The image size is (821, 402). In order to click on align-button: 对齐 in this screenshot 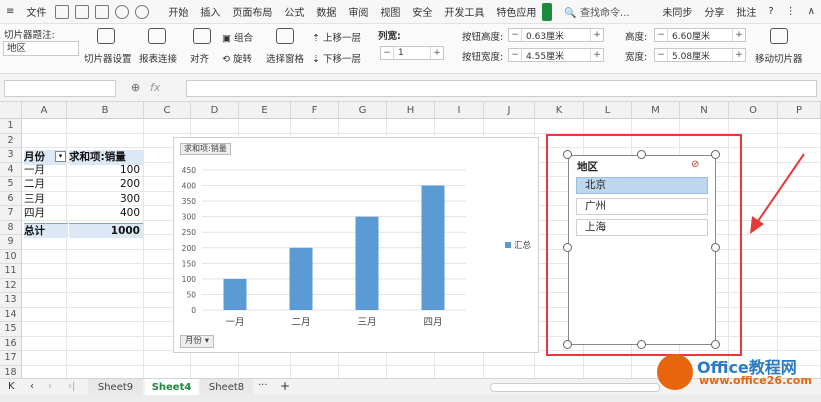, I will do `click(199, 58)`.